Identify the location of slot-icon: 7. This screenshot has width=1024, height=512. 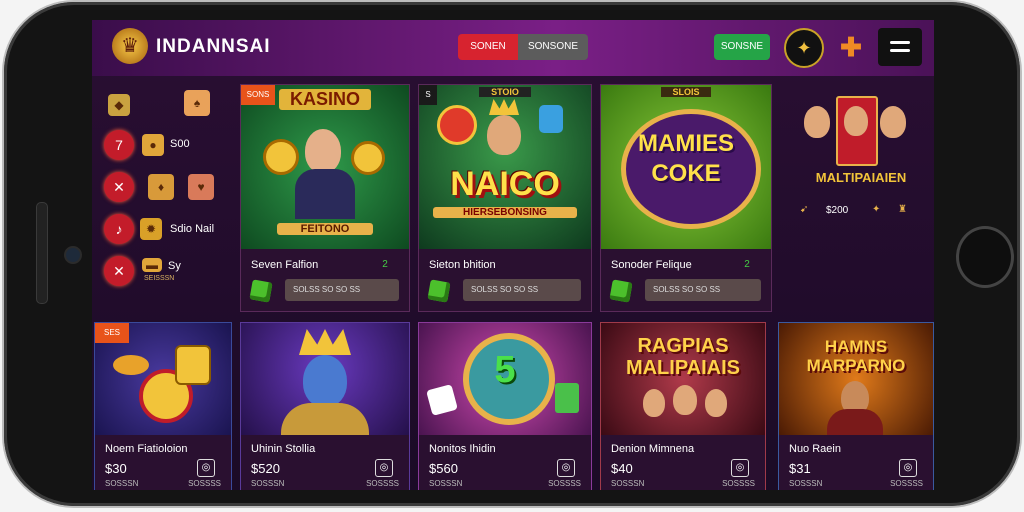
(119, 145).